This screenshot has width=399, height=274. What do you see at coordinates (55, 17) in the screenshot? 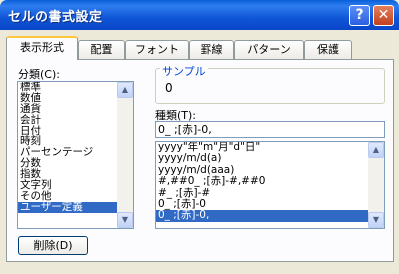
I see `window-title: セルの書式設定` at bounding box center [55, 17].